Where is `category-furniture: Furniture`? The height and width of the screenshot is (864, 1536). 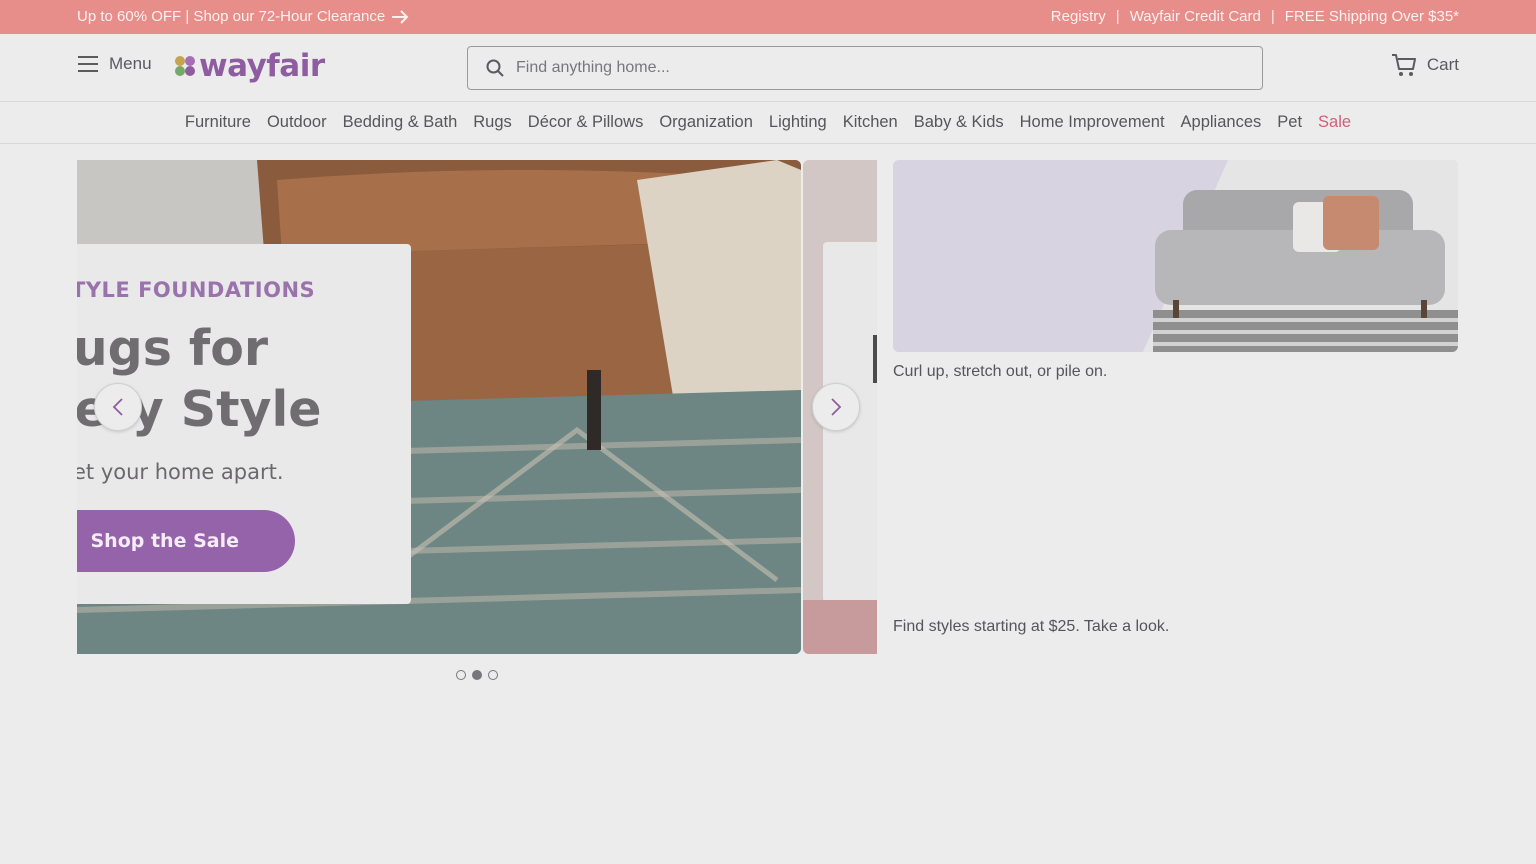
category-furniture: Furniture is located at coordinates (218, 122).